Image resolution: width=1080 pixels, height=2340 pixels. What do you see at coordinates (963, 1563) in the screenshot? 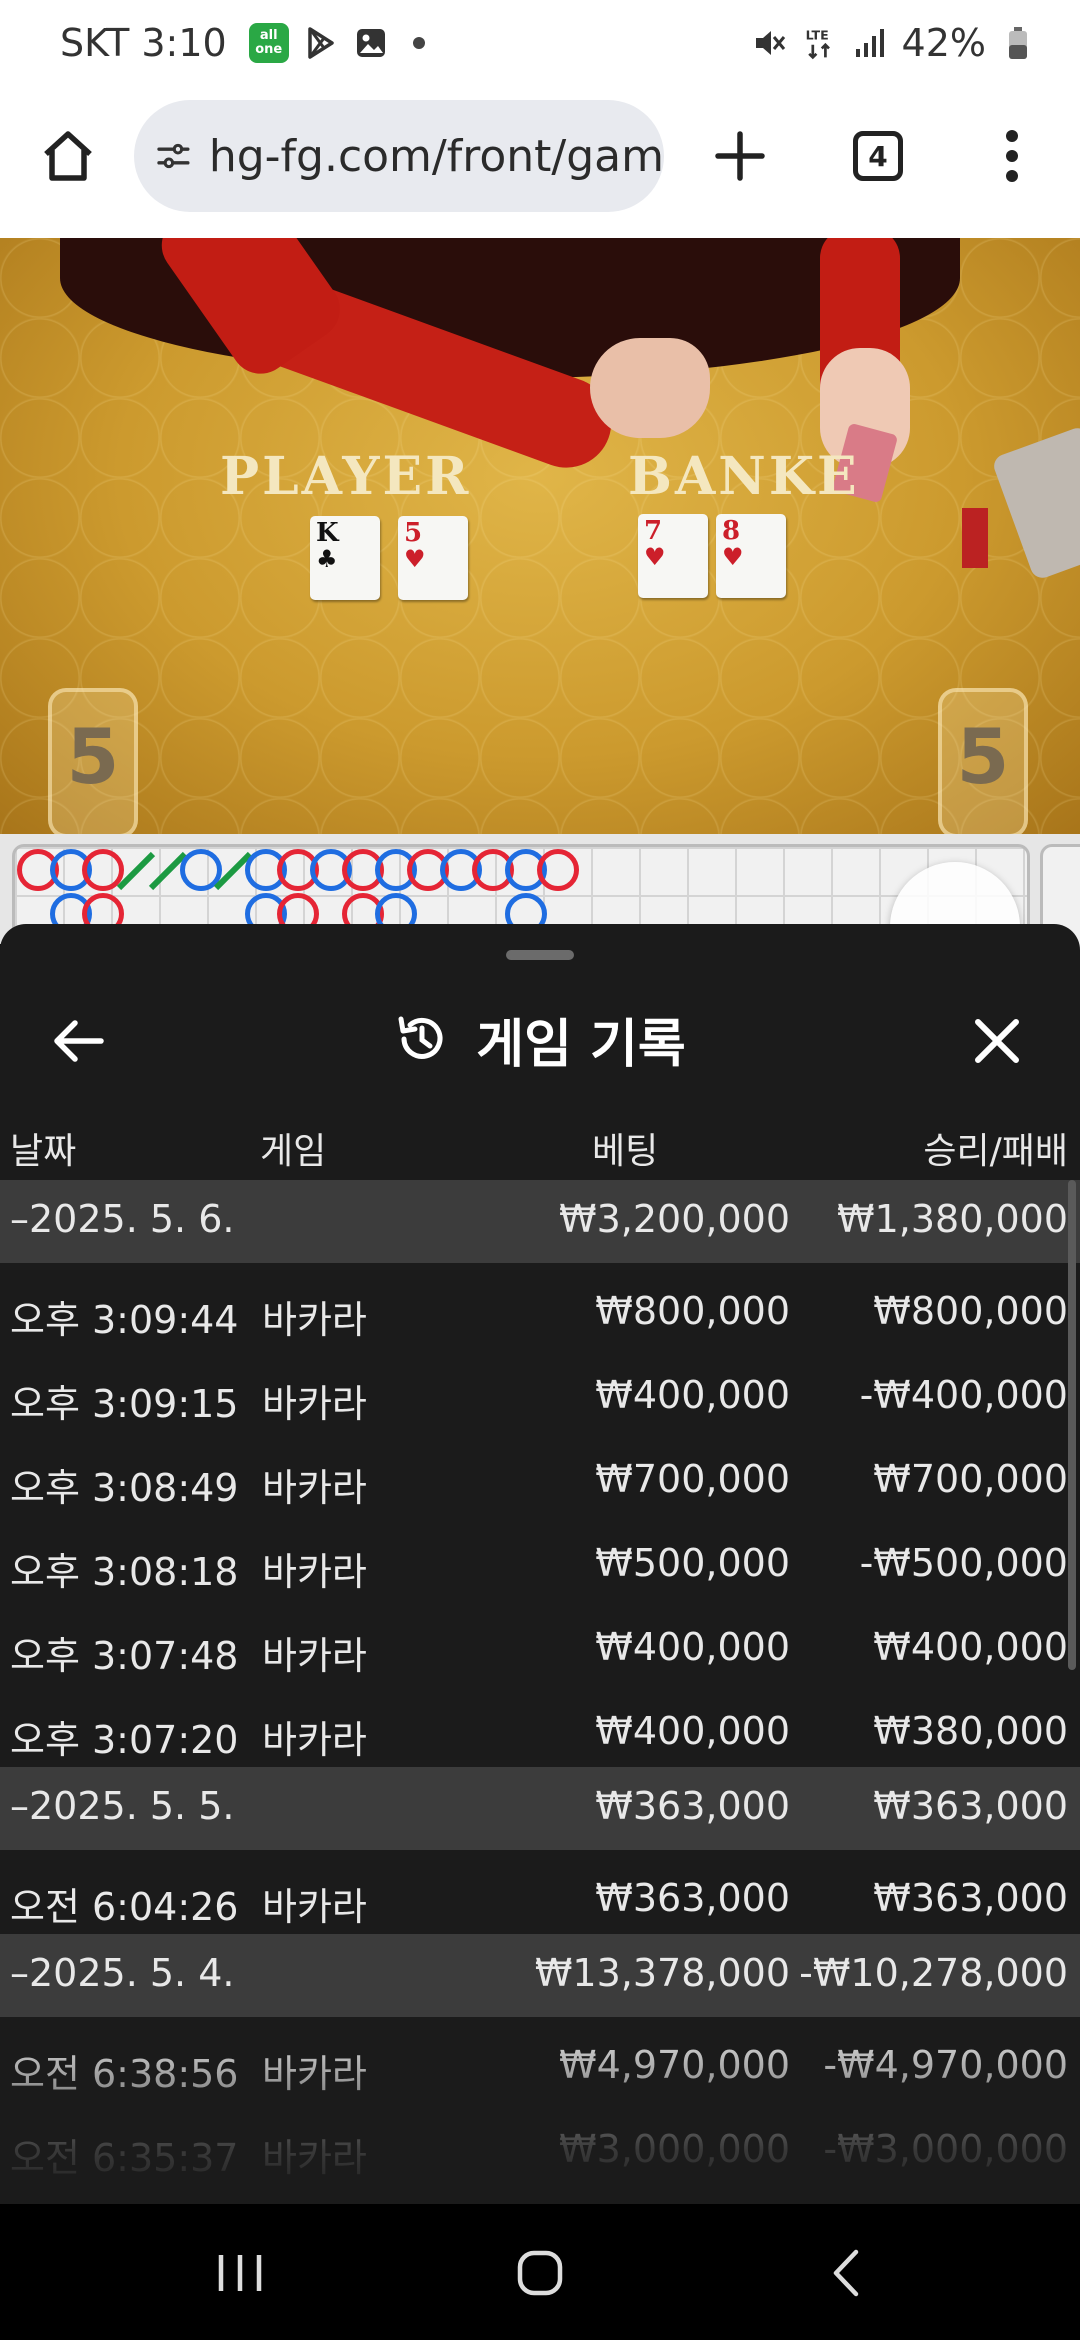
I see `row-win-loss: -₩500,000` at bounding box center [963, 1563].